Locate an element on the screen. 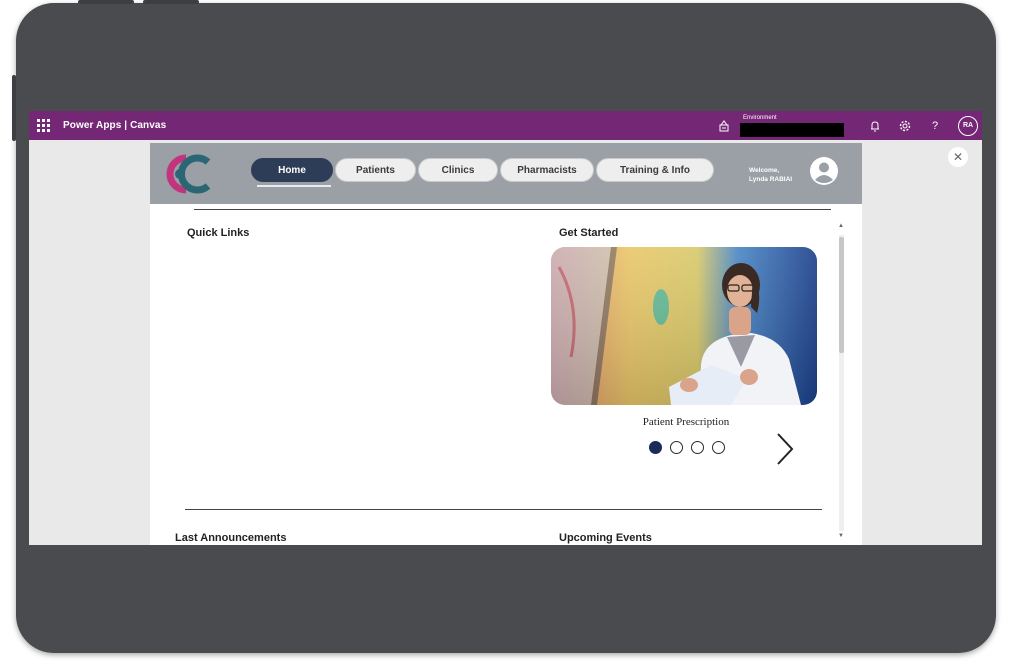 This screenshot has height=664, width=1010. scrollbar-thumb is located at coordinates (841, 295).